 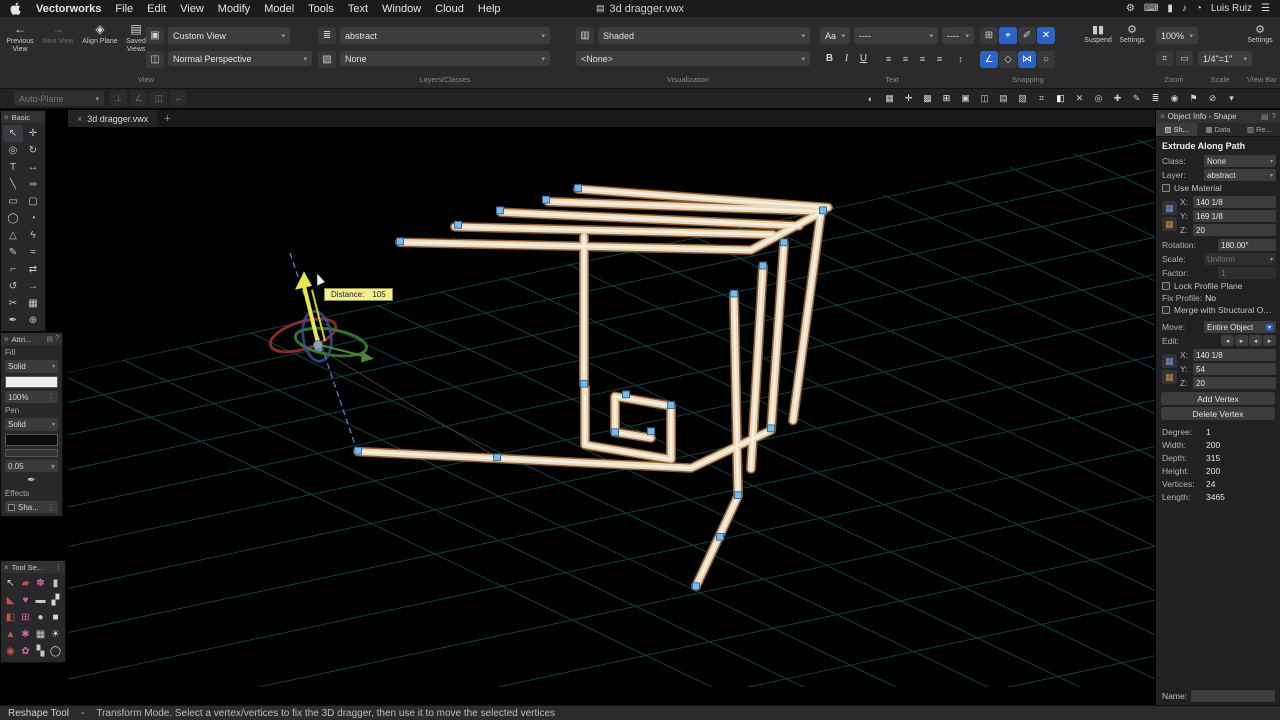 I want to click on user-name: Luis Ruiz, so click(x=1231, y=8).